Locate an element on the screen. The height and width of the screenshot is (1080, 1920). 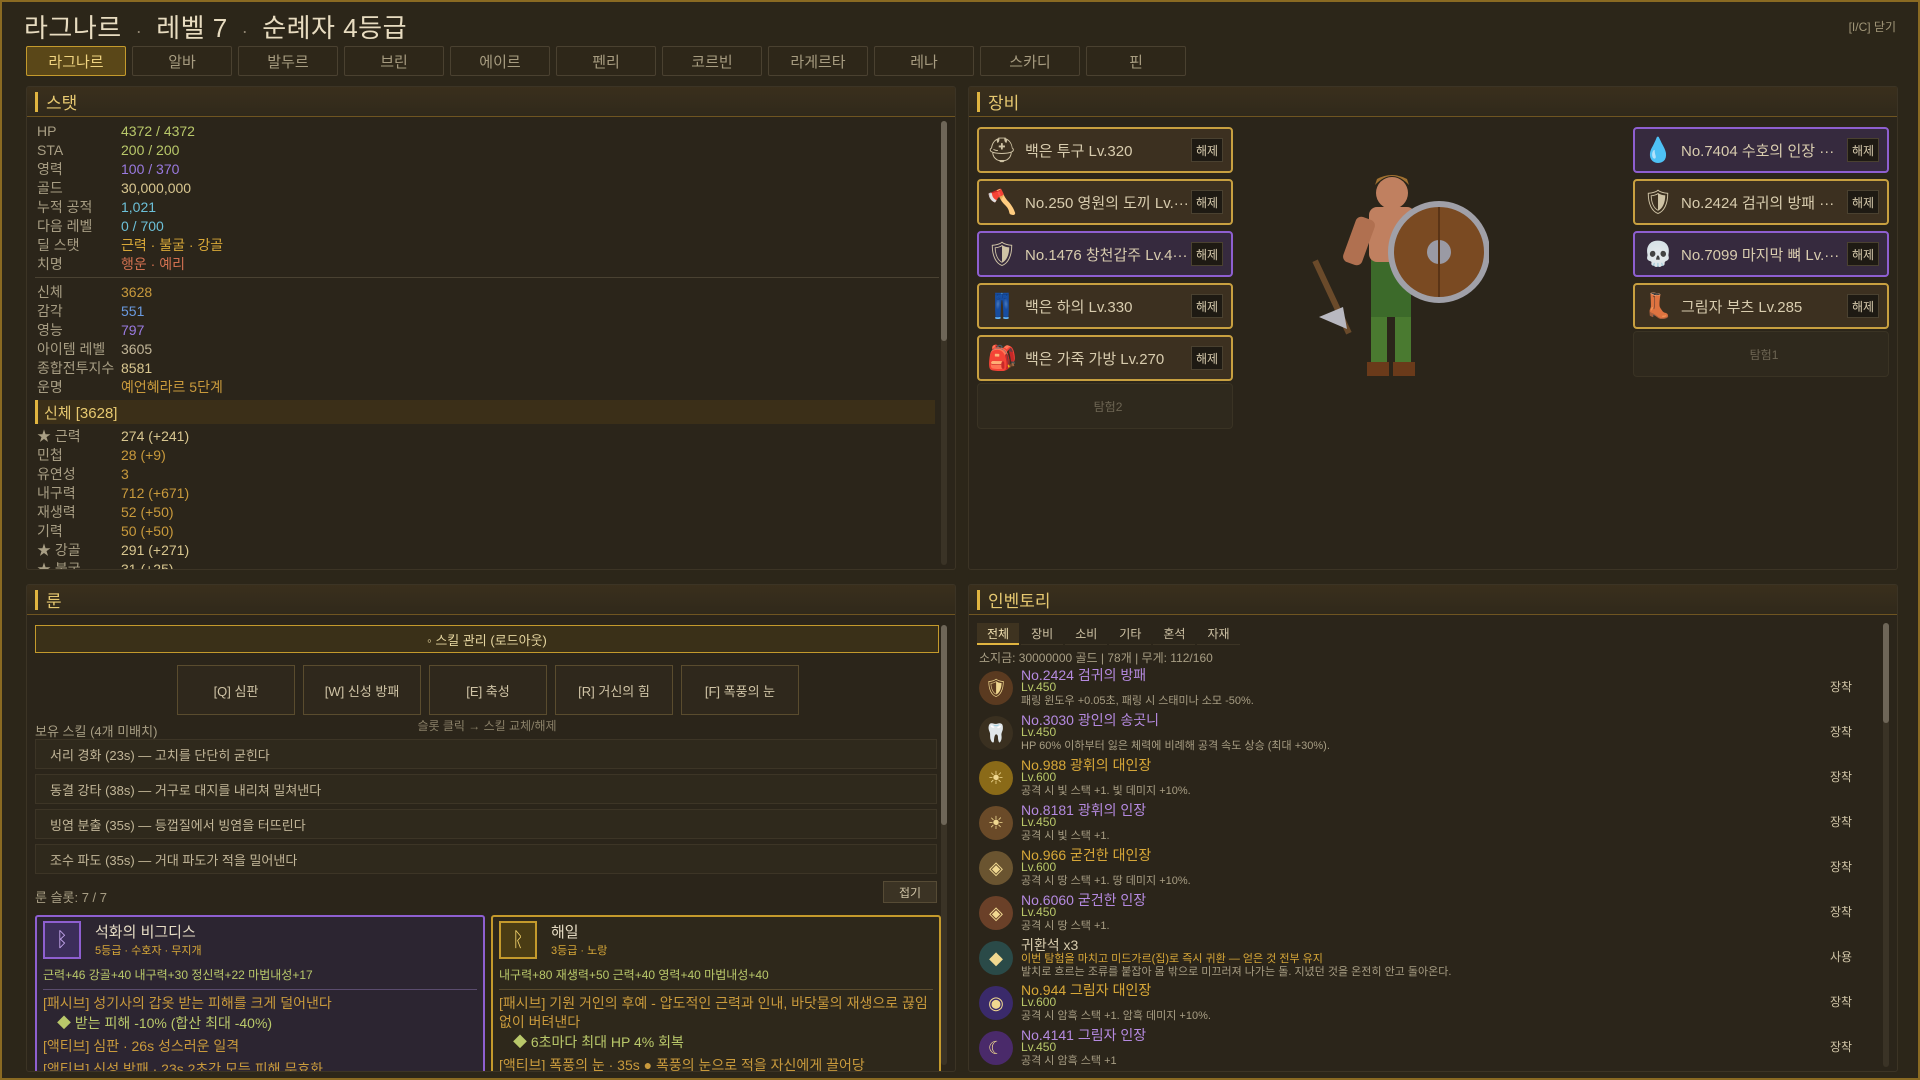
skill-manage-button: ◦ 스킬 관리 (로드아웃) is located at coordinates (487, 639).